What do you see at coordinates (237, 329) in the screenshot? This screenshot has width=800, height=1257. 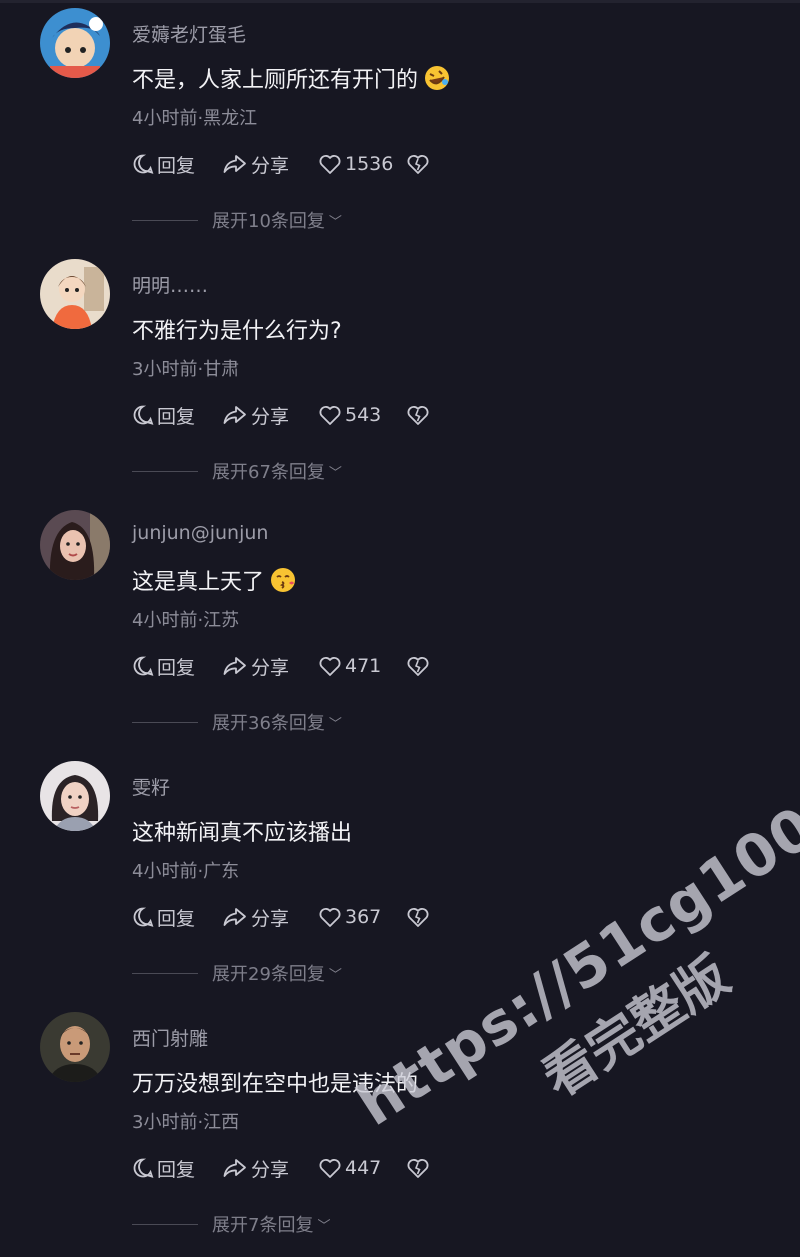 I see `comment-text: 不雅行为是什么行为?` at bounding box center [237, 329].